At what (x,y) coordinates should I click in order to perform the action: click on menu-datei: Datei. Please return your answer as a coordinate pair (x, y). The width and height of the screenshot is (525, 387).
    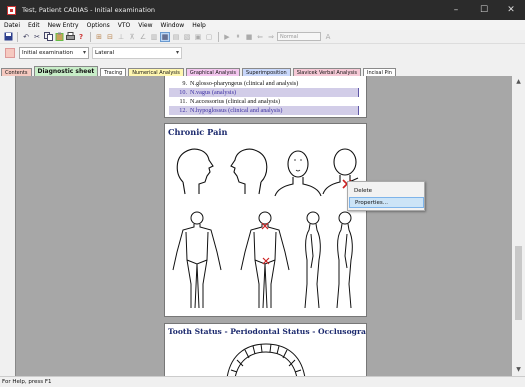
    Looking at the image, I should click on (12, 25).